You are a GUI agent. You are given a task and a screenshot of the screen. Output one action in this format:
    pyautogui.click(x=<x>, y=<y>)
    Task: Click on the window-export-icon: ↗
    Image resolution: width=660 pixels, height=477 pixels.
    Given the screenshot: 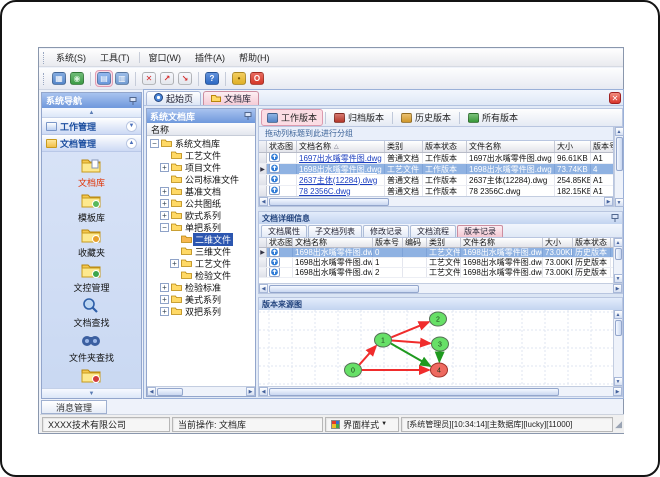 What is the action you would take?
    pyautogui.click(x=167, y=78)
    